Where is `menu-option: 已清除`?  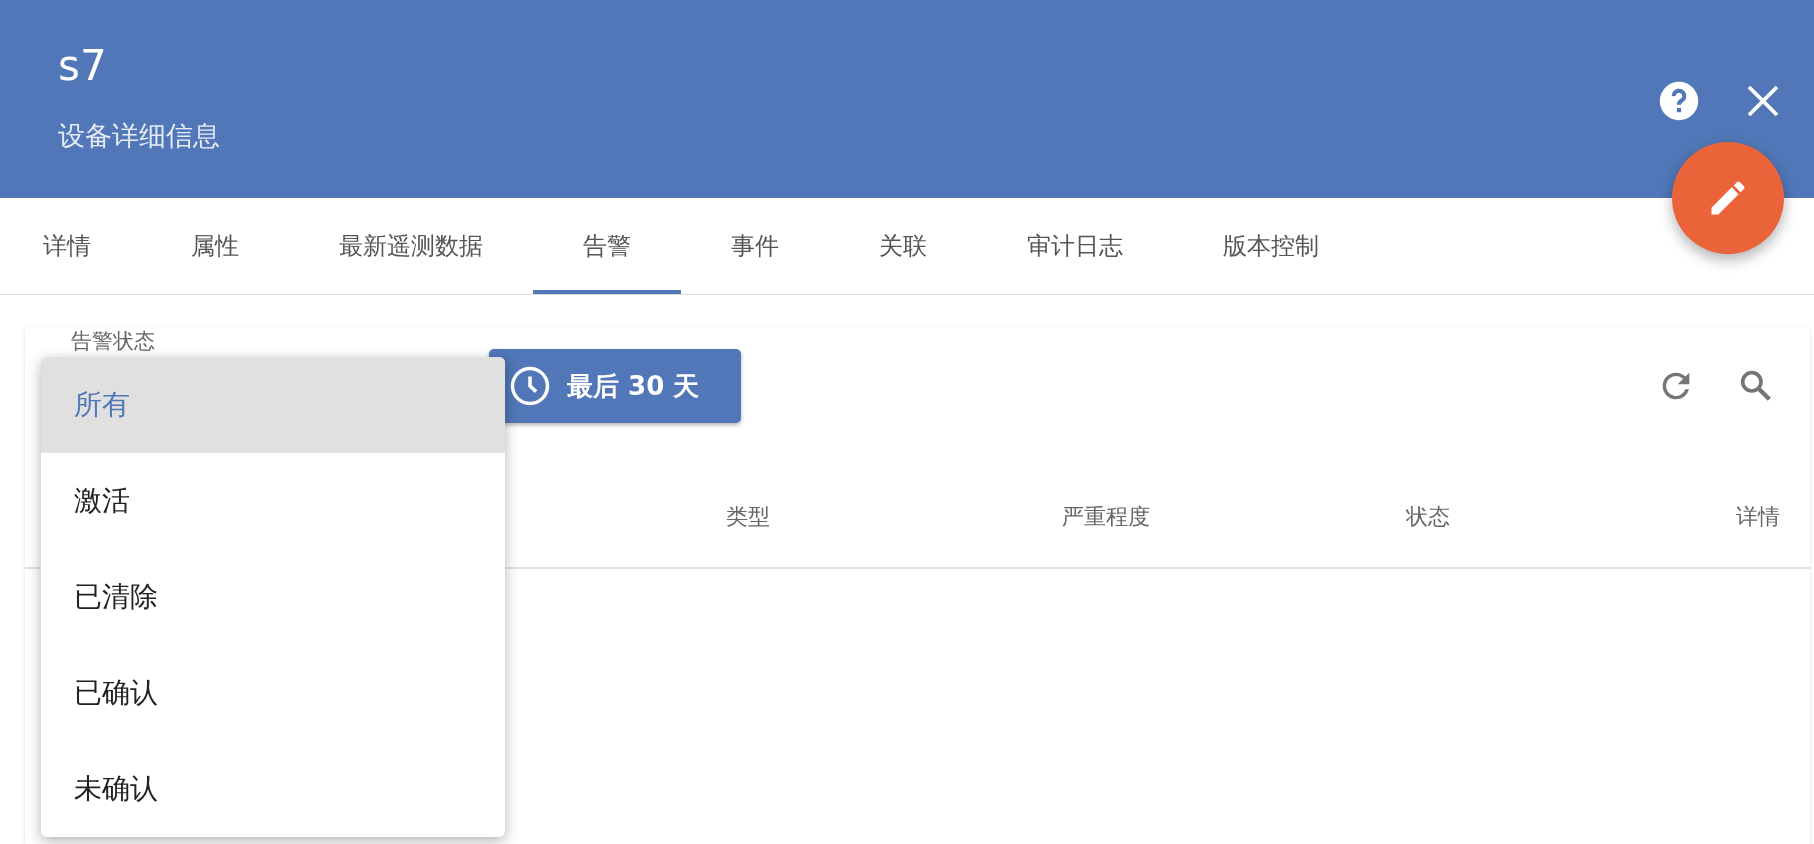 menu-option: 已清除 is located at coordinates (273, 597).